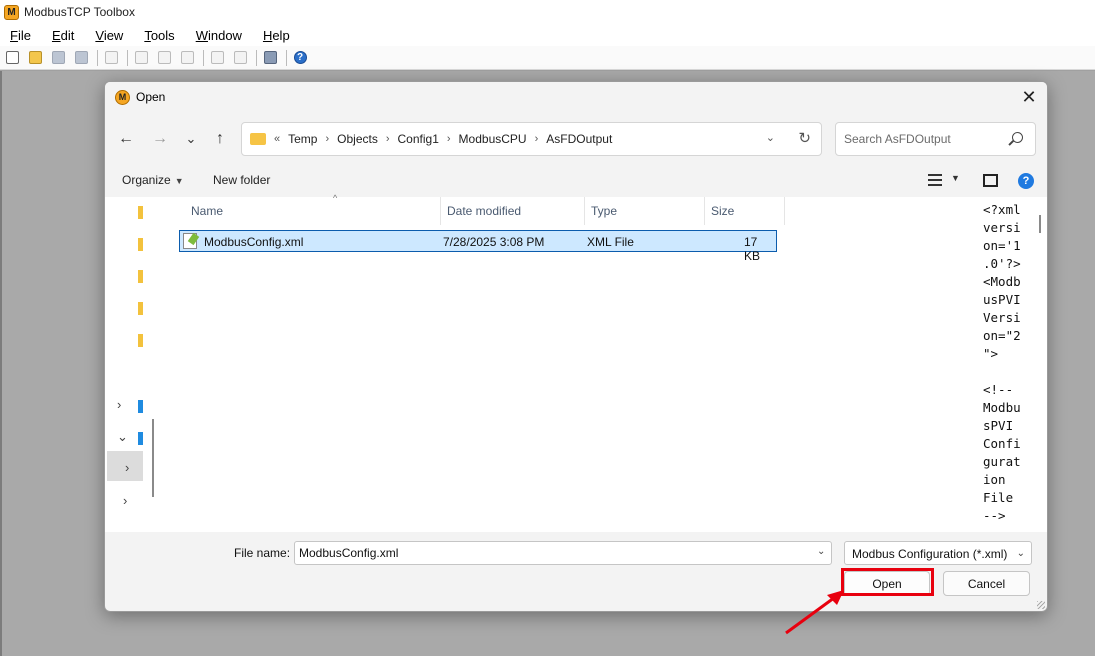 The image size is (1095, 656). Describe the element at coordinates (220, 139) in the screenshot. I see `up-arrow-icon: ↑` at that location.